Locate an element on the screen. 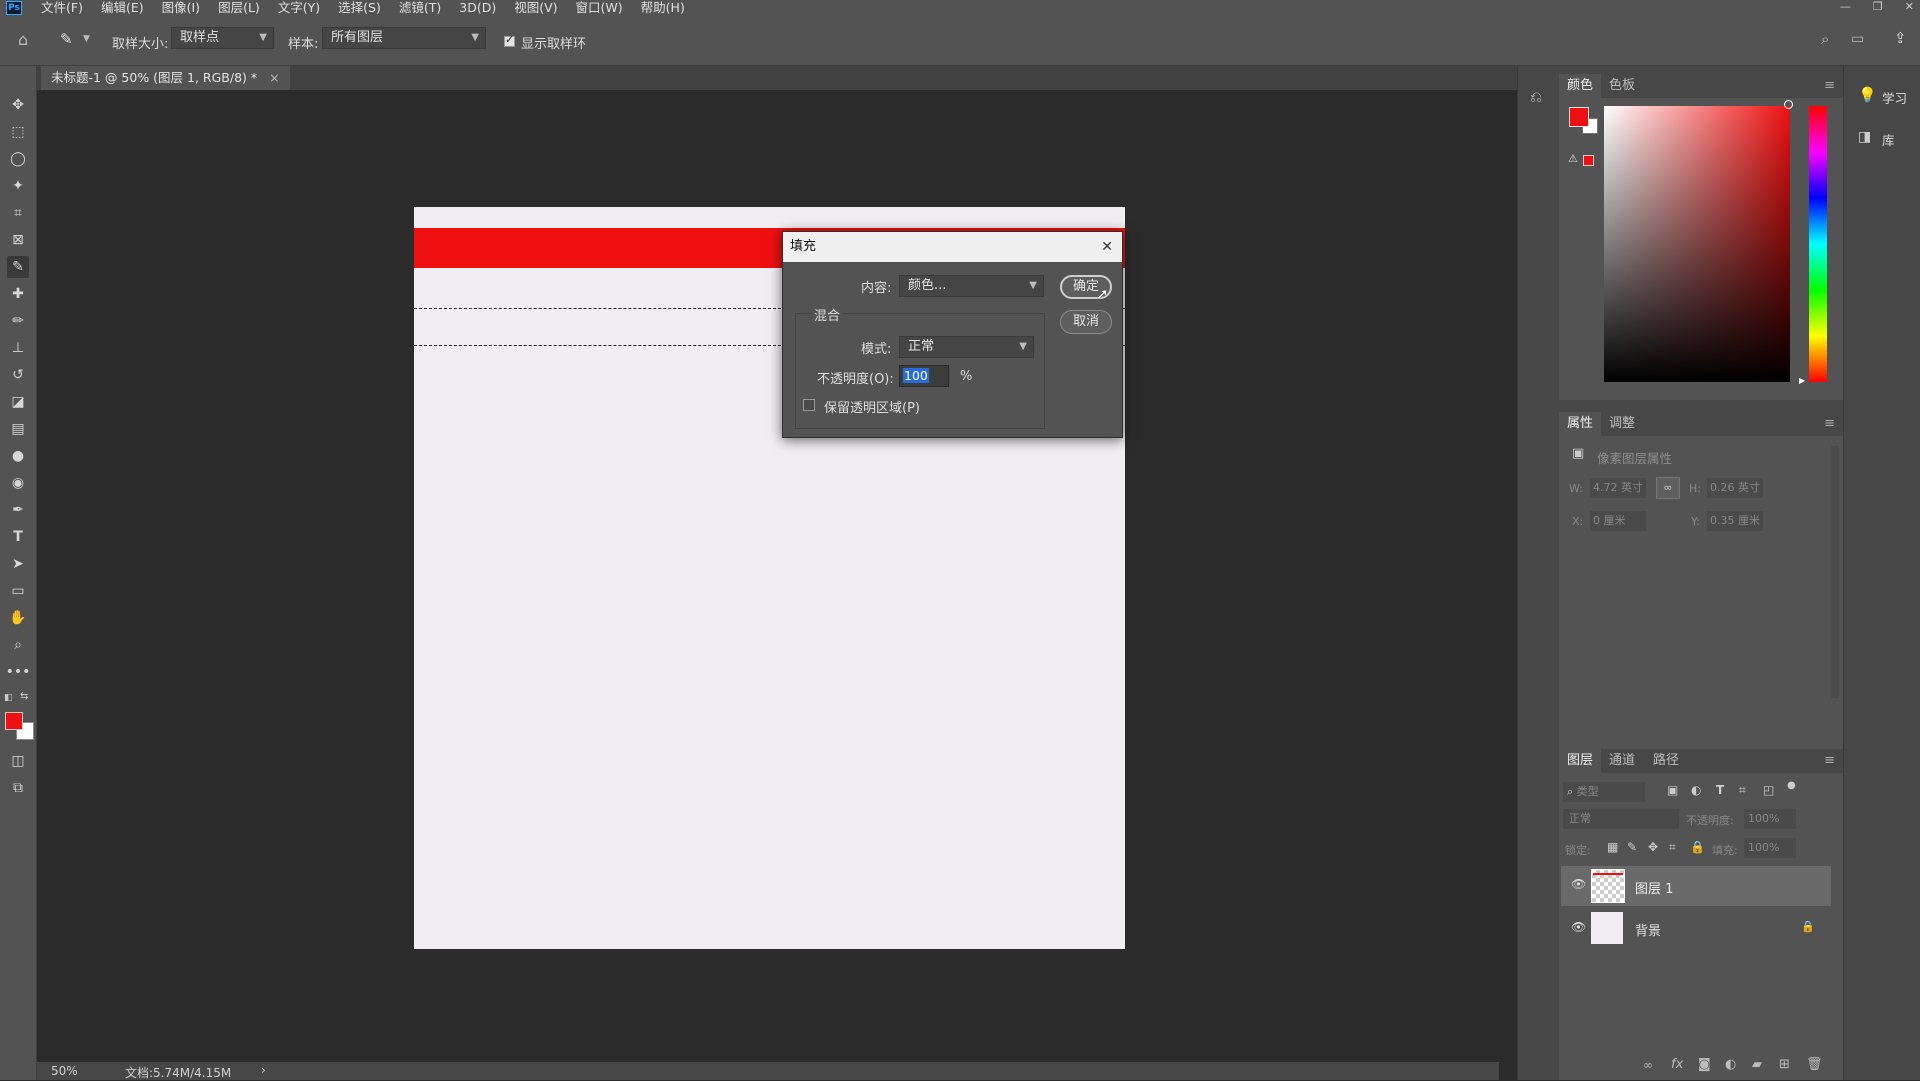 This screenshot has height=1081, width=1920. link-layers-icon: ∞ is located at coordinates (1648, 1065).